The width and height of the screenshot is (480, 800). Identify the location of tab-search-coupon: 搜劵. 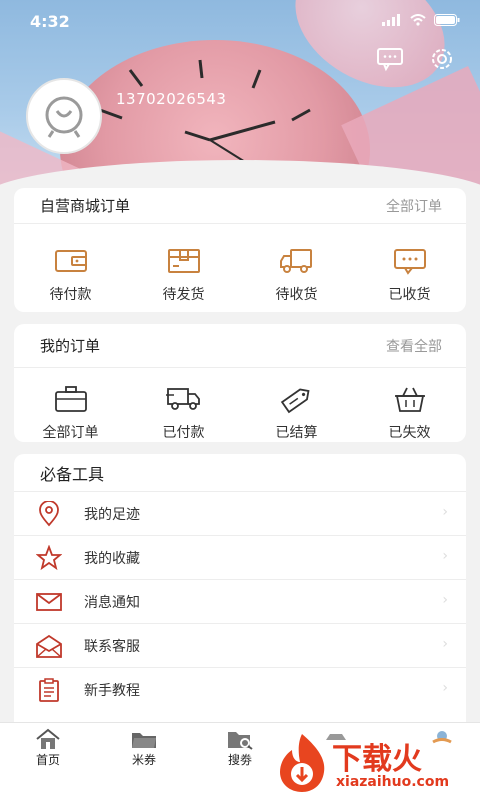
(240, 747).